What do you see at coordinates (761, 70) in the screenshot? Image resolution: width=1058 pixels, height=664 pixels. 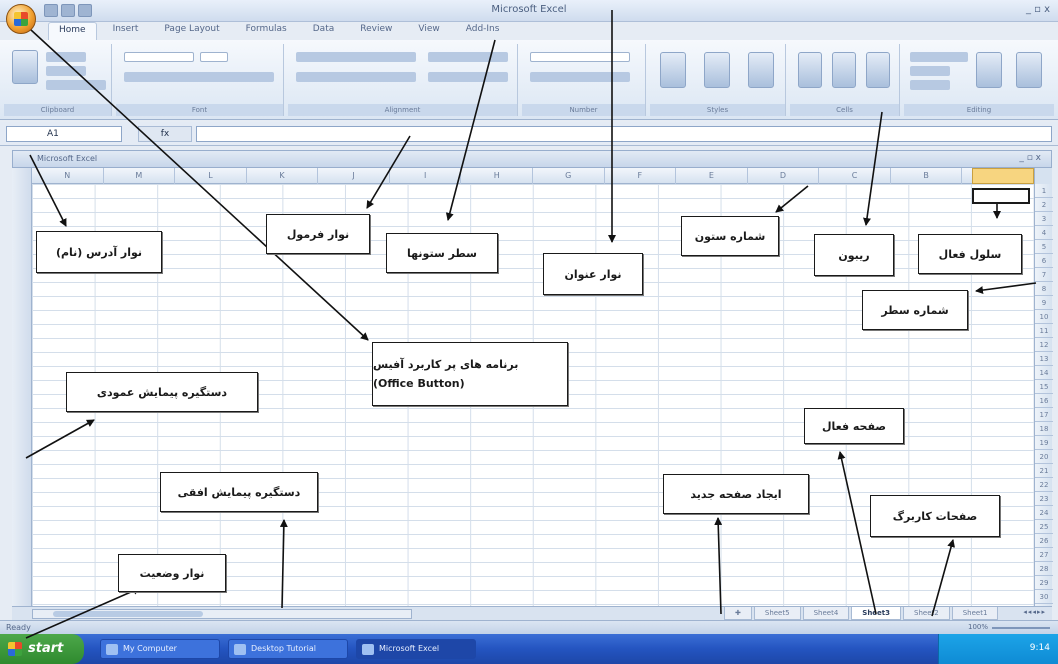 I see `cell-styles-button` at bounding box center [761, 70].